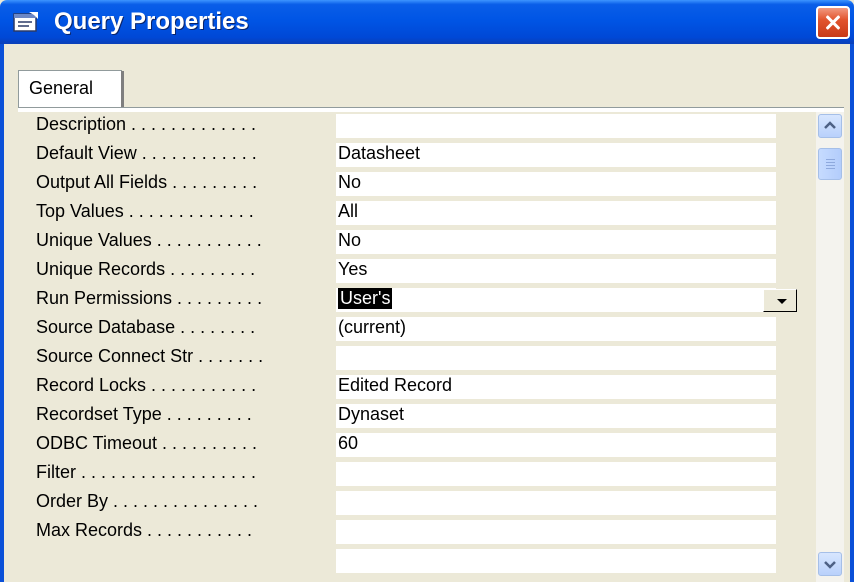  I want to click on property-row-unique-records: Unique Records . . . . . . . . . Yes, so click(417, 270).